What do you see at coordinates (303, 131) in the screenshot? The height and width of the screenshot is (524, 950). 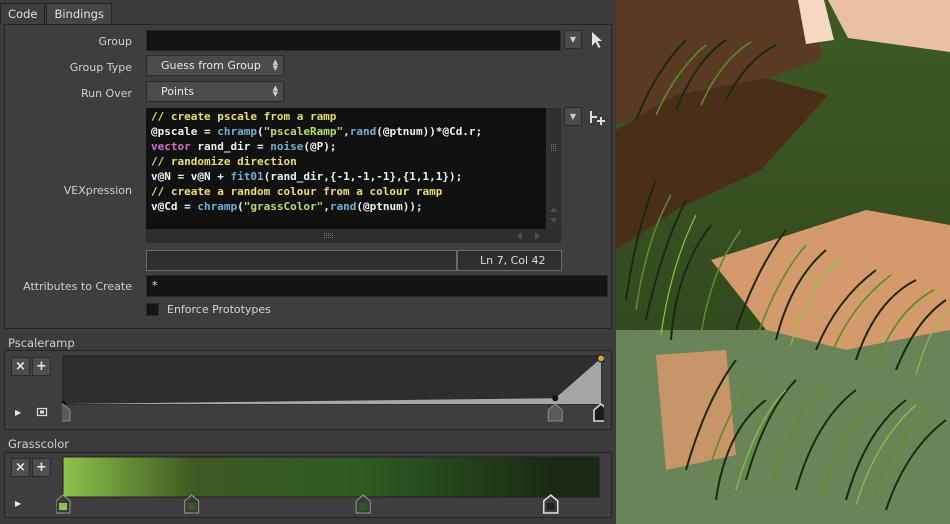 I see `code-token: "pscaleRamp"` at bounding box center [303, 131].